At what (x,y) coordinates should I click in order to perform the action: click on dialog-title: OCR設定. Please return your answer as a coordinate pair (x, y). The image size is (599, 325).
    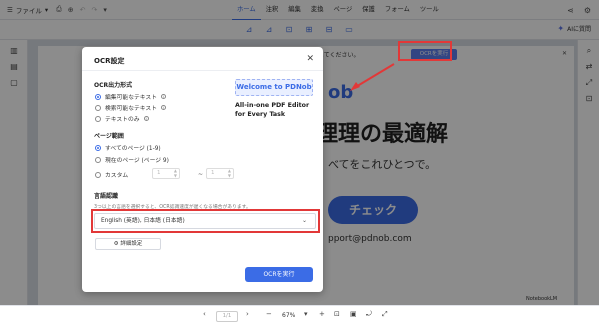
    Looking at the image, I should click on (109, 61).